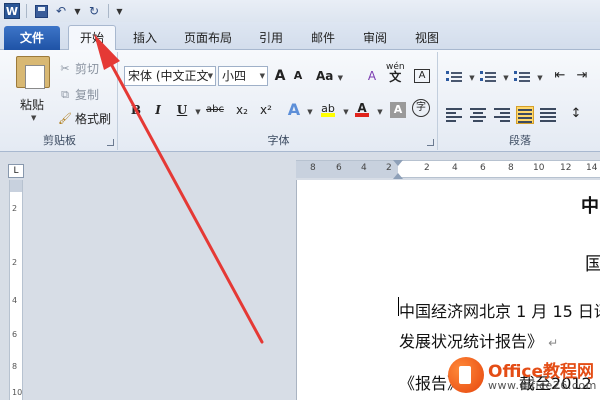  I want to click on tab-selector: L, so click(16, 171).